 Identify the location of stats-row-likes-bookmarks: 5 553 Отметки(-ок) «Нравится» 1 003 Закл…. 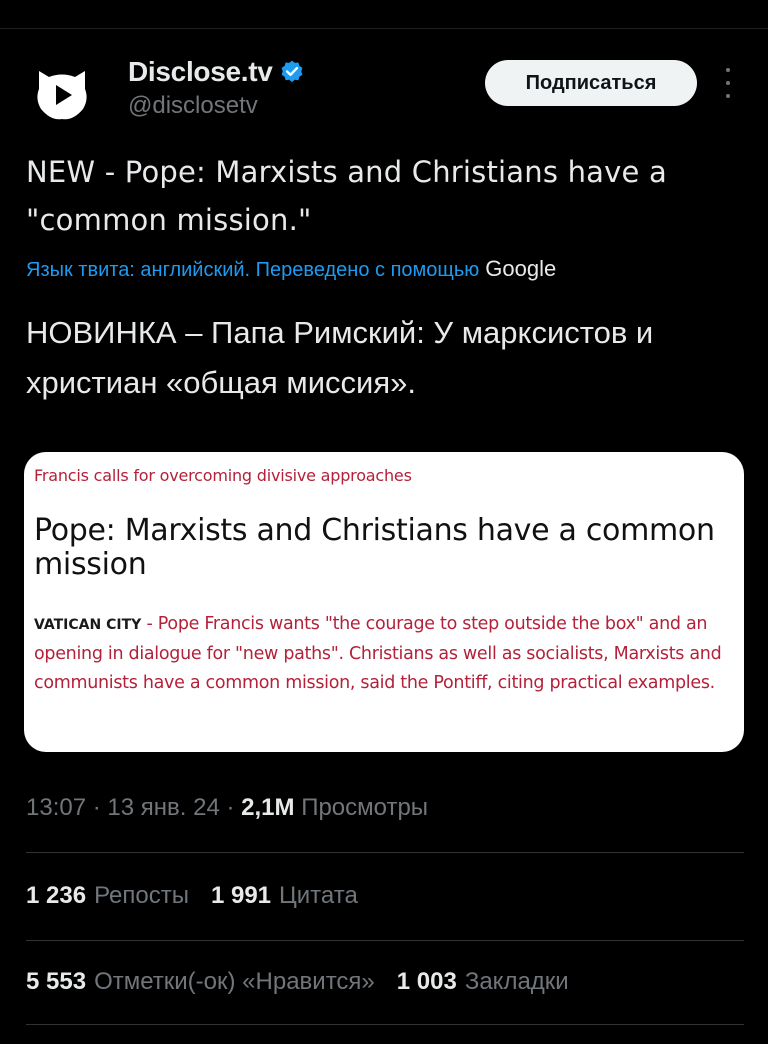
(308, 982).